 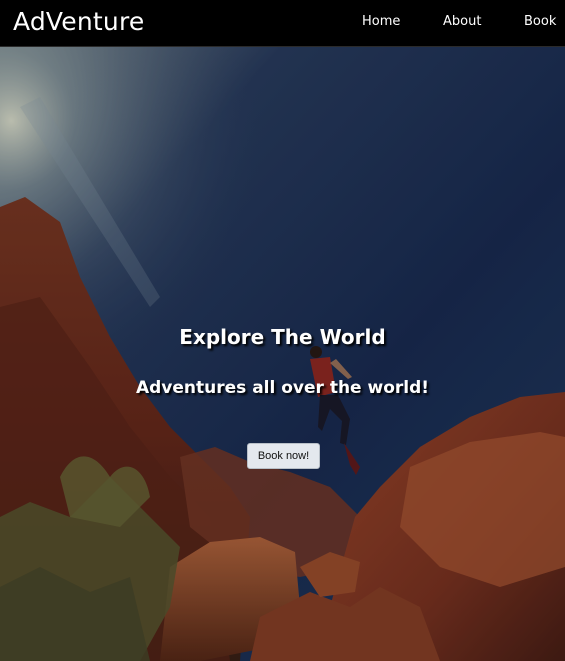 I want to click on nav-link-about: About, so click(x=462, y=22).